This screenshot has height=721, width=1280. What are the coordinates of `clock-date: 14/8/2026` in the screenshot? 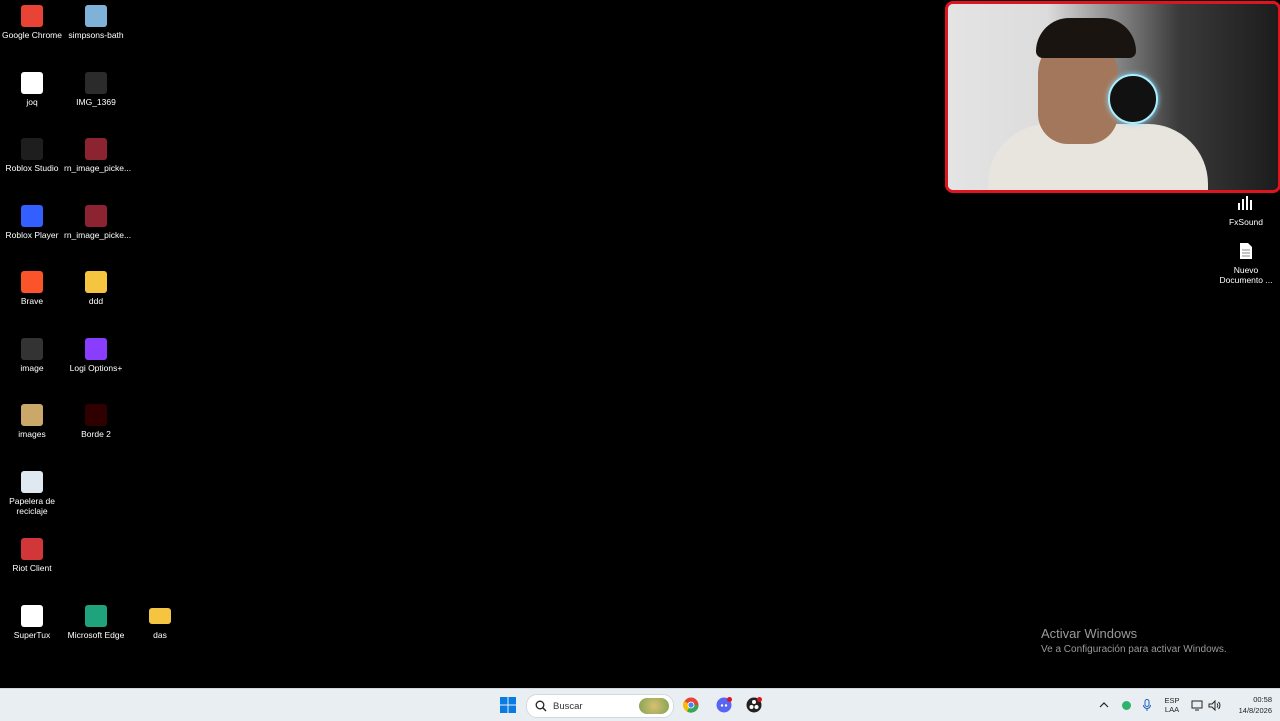 It's located at (1255, 710).